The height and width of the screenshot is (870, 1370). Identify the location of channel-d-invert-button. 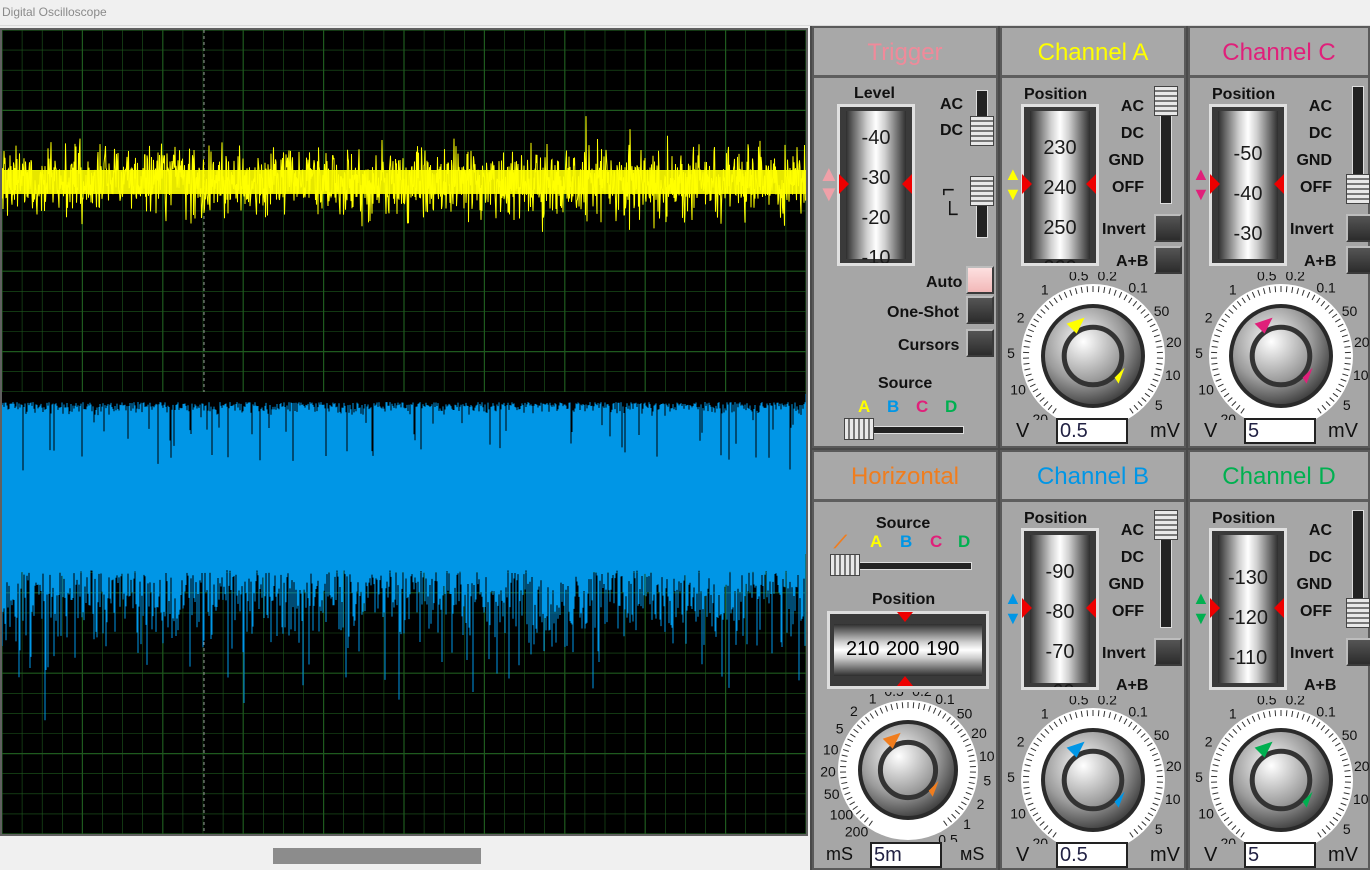
(1358, 652).